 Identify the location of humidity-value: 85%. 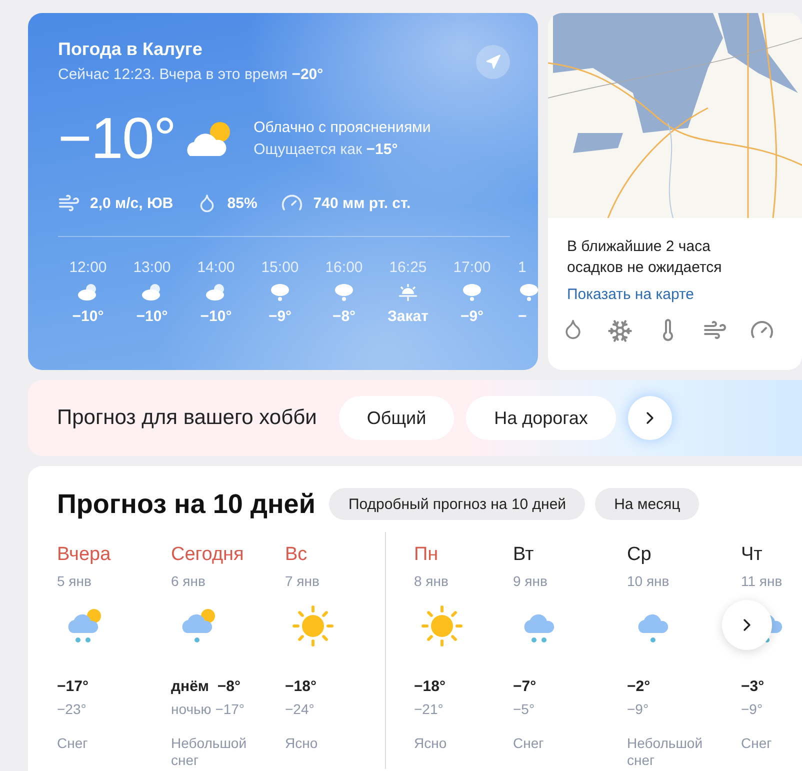
(242, 203).